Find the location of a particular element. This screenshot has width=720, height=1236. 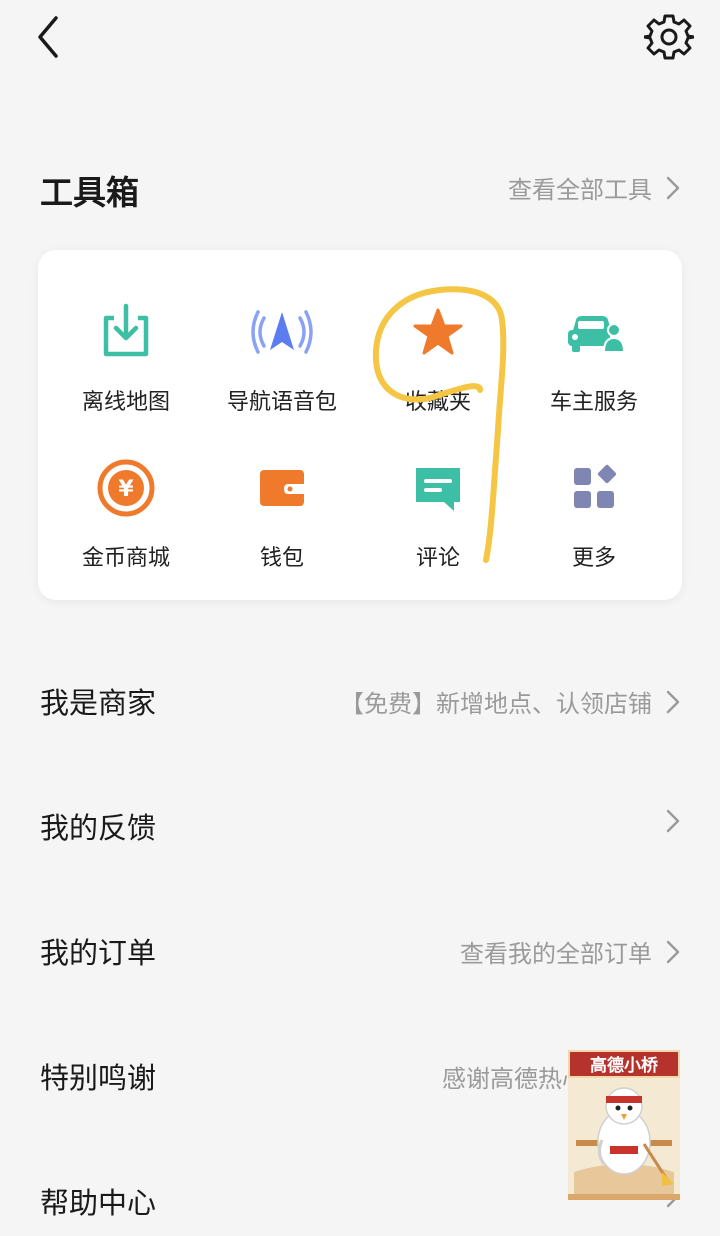

toolbox-header: 工具箱 查看全部工具 is located at coordinates (360, 188).